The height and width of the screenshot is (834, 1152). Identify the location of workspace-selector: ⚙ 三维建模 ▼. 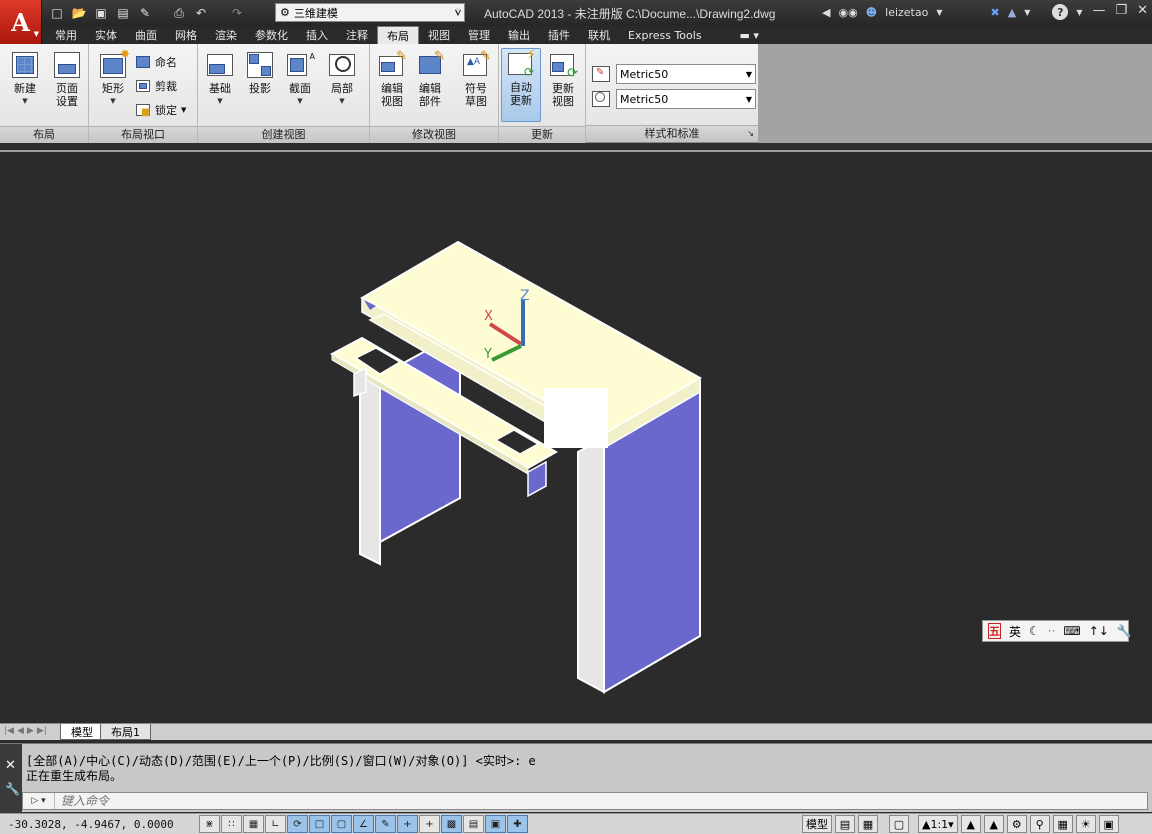
(370, 12).